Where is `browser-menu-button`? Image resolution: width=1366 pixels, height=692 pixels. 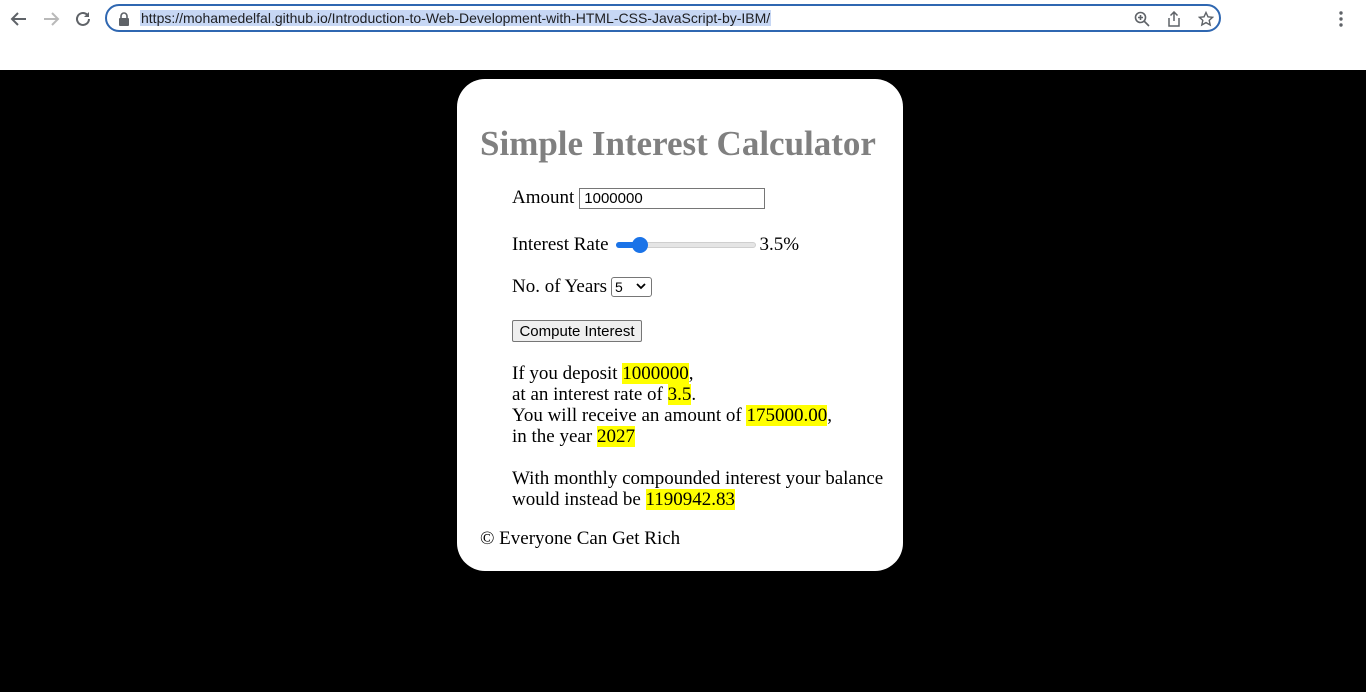 browser-menu-button is located at coordinates (1341, 19).